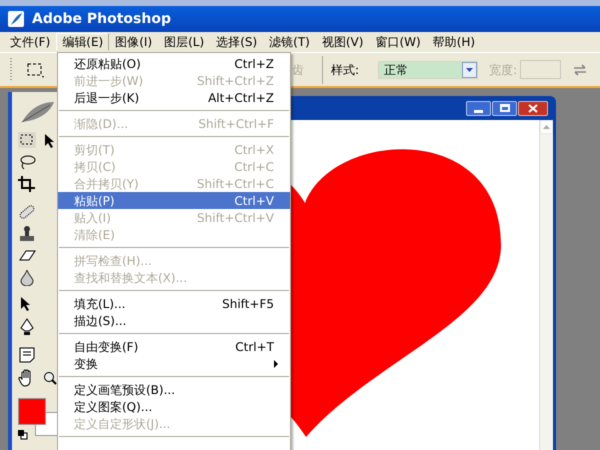 The height and width of the screenshot is (450, 600). Describe the element at coordinates (83, 42) in the screenshot. I see `menu-bar-item: 编辑(E)` at that location.